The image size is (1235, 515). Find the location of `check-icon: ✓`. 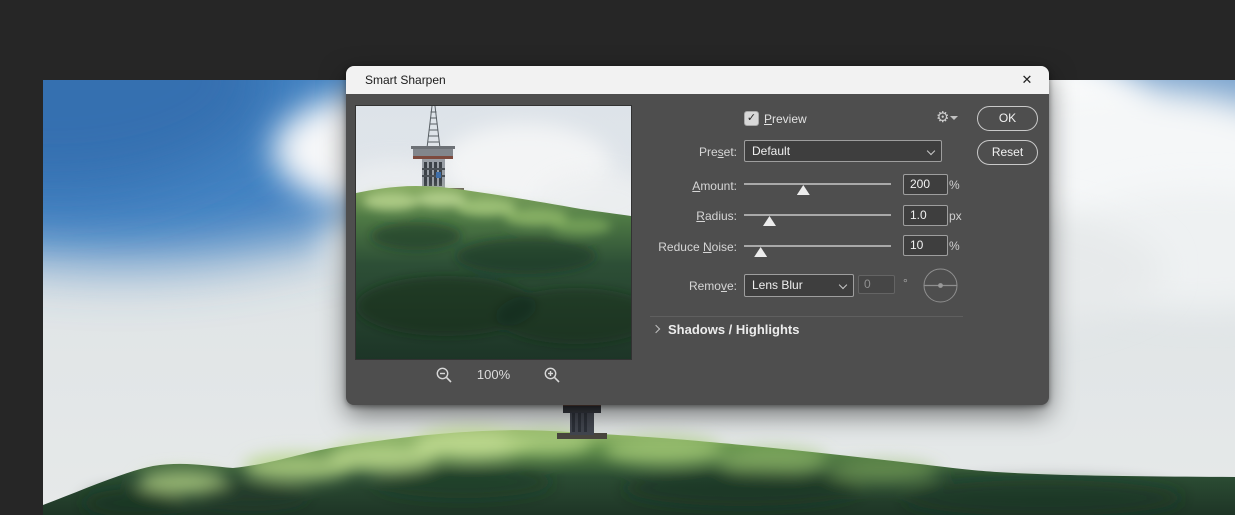

check-icon: ✓ is located at coordinates (751, 118).